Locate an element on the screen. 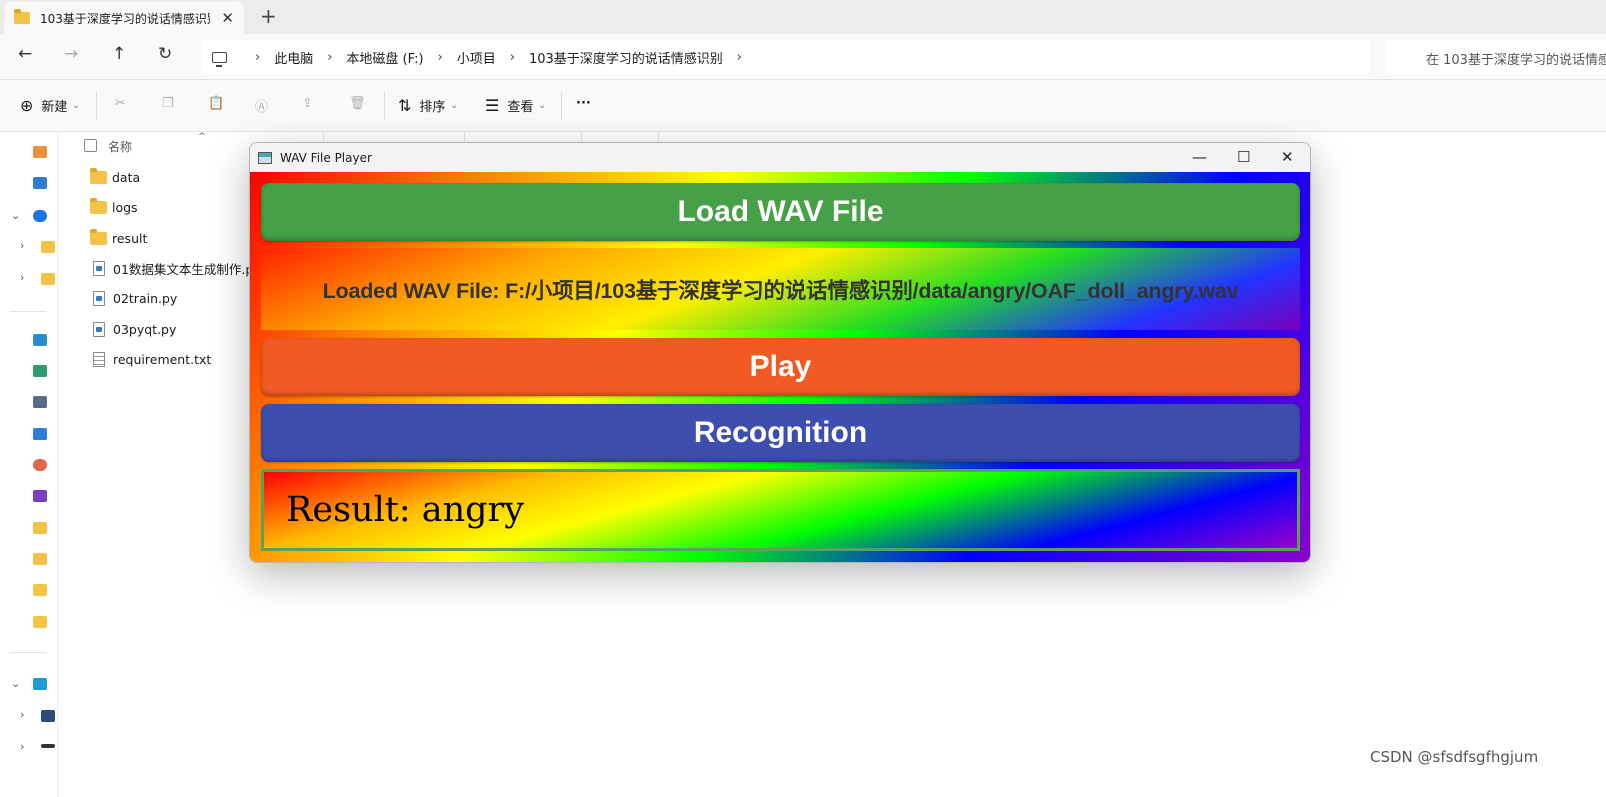 The width and height of the screenshot is (1606, 797). view-icon: ☰ is located at coordinates (492, 105).